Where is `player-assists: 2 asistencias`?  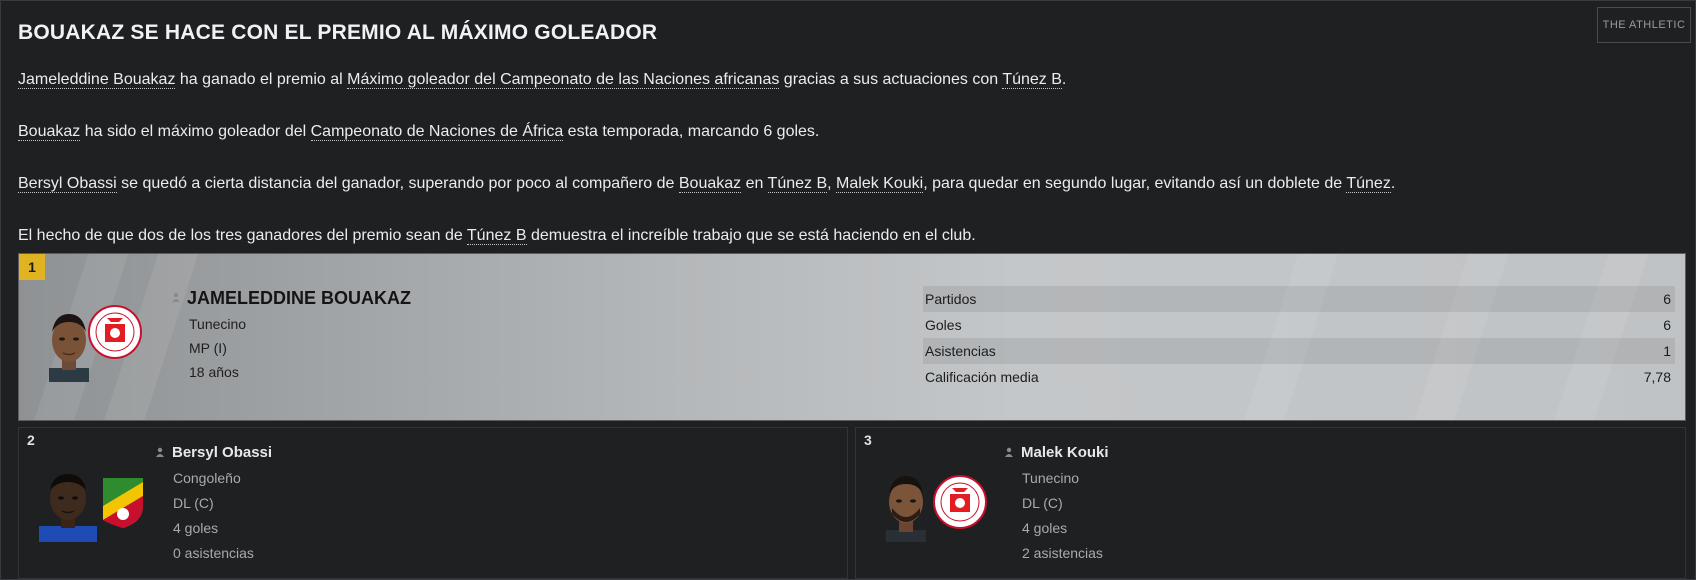
player-assists: 2 asistencias is located at coordinates (1062, 553).